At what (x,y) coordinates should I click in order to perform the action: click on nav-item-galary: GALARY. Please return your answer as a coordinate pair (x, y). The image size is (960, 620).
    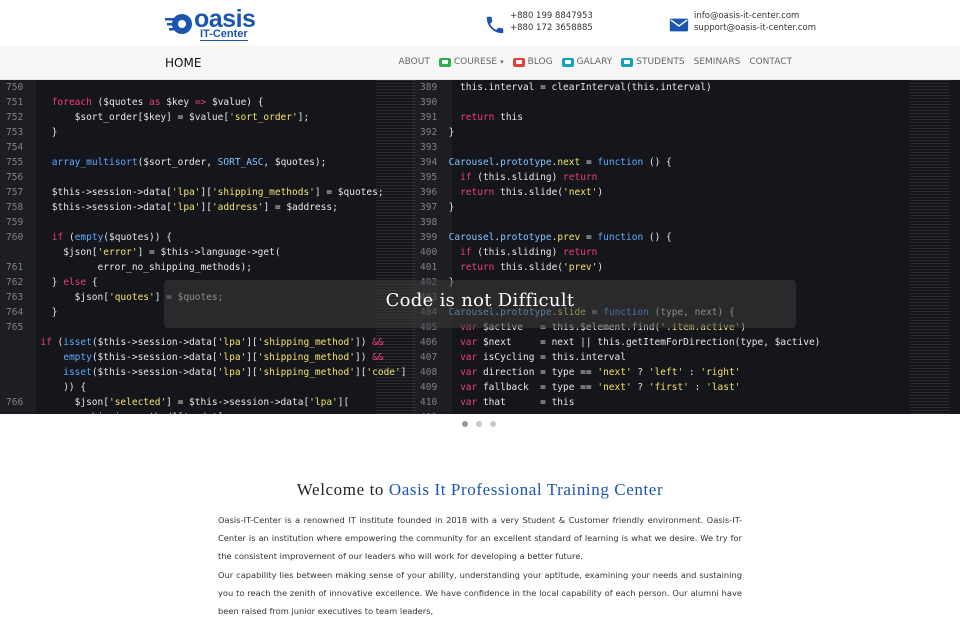
    Looking at the image, I should click on (587, 62).